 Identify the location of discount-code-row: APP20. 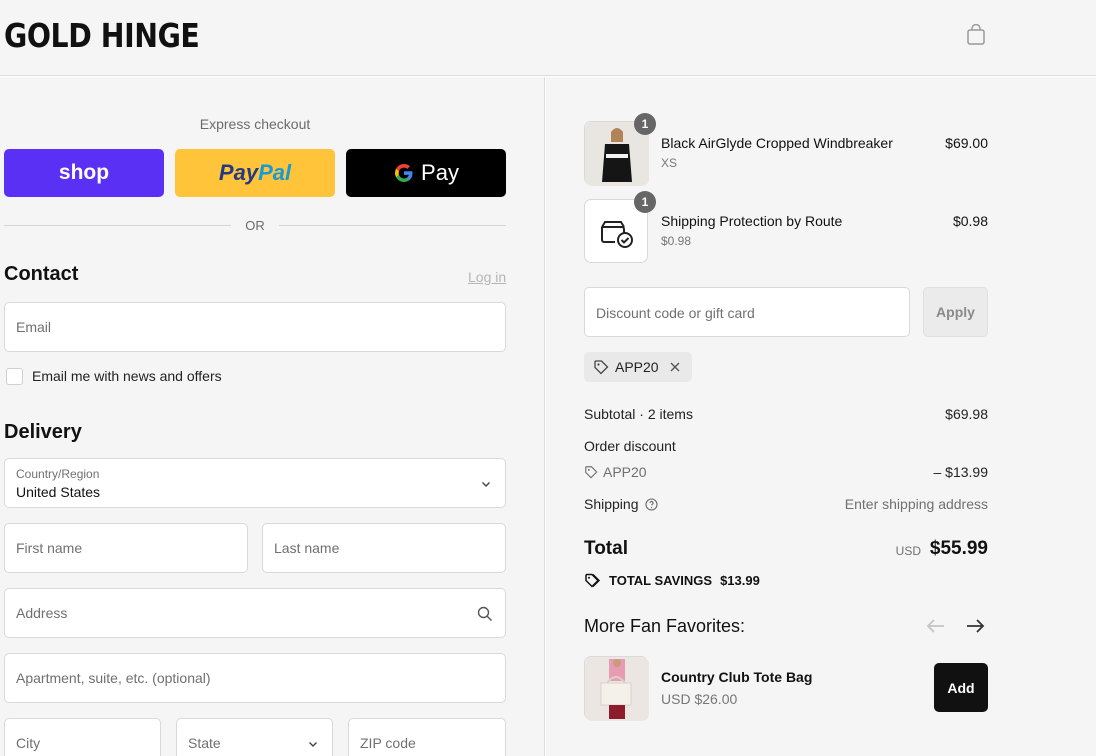
(615, 472).